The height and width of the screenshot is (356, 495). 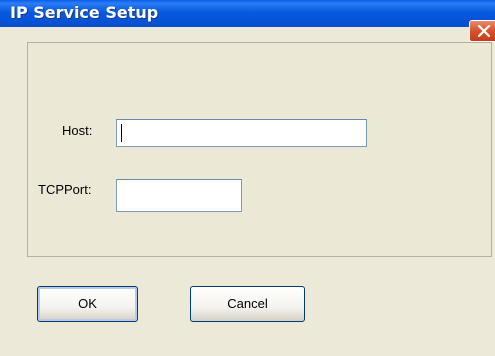 I want to click on host-label: Host:, so click(x=77, y=130).